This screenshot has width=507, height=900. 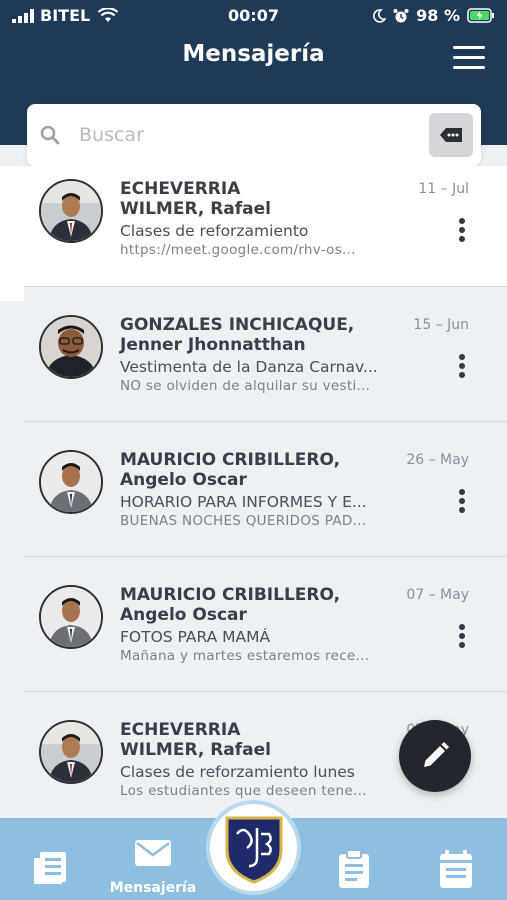 I want to click on tab-messaging: Mensajería, so click(x=153, y=859).